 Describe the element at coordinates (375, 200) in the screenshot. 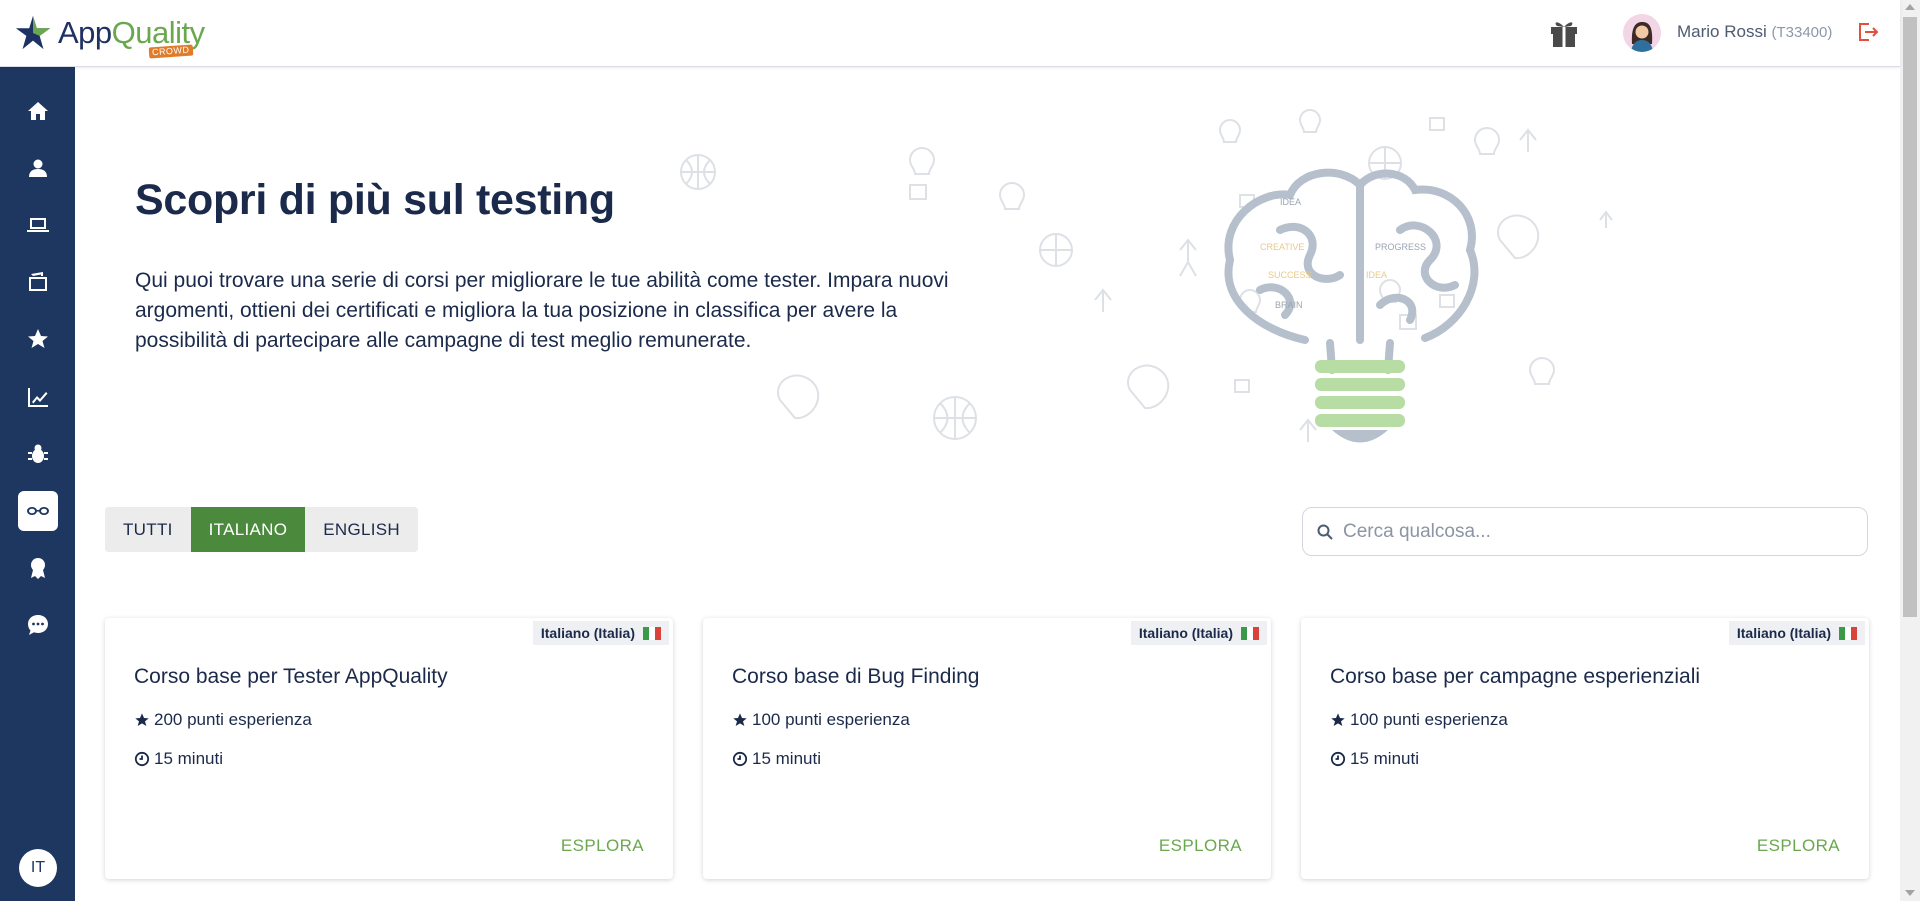

I see `page-title: Scopri di più sul testing` at that location.